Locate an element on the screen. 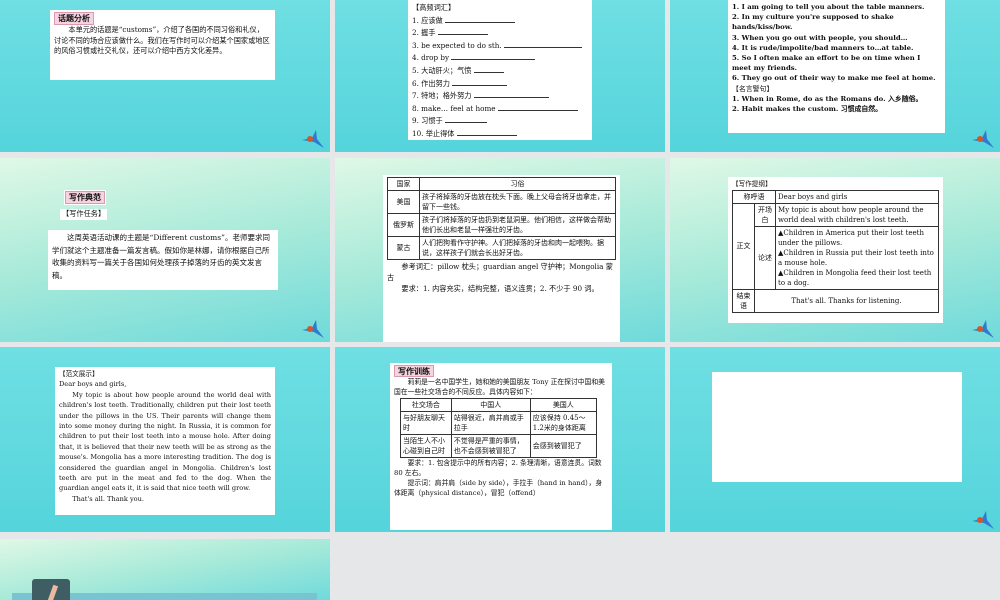  section-tag: 写作典范 is located at coordinates (85, 197).